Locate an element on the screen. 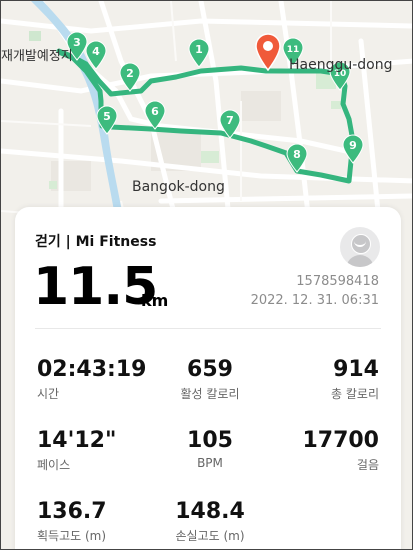  marker-pin-icon: 2 is located at coordinates (130, 77).